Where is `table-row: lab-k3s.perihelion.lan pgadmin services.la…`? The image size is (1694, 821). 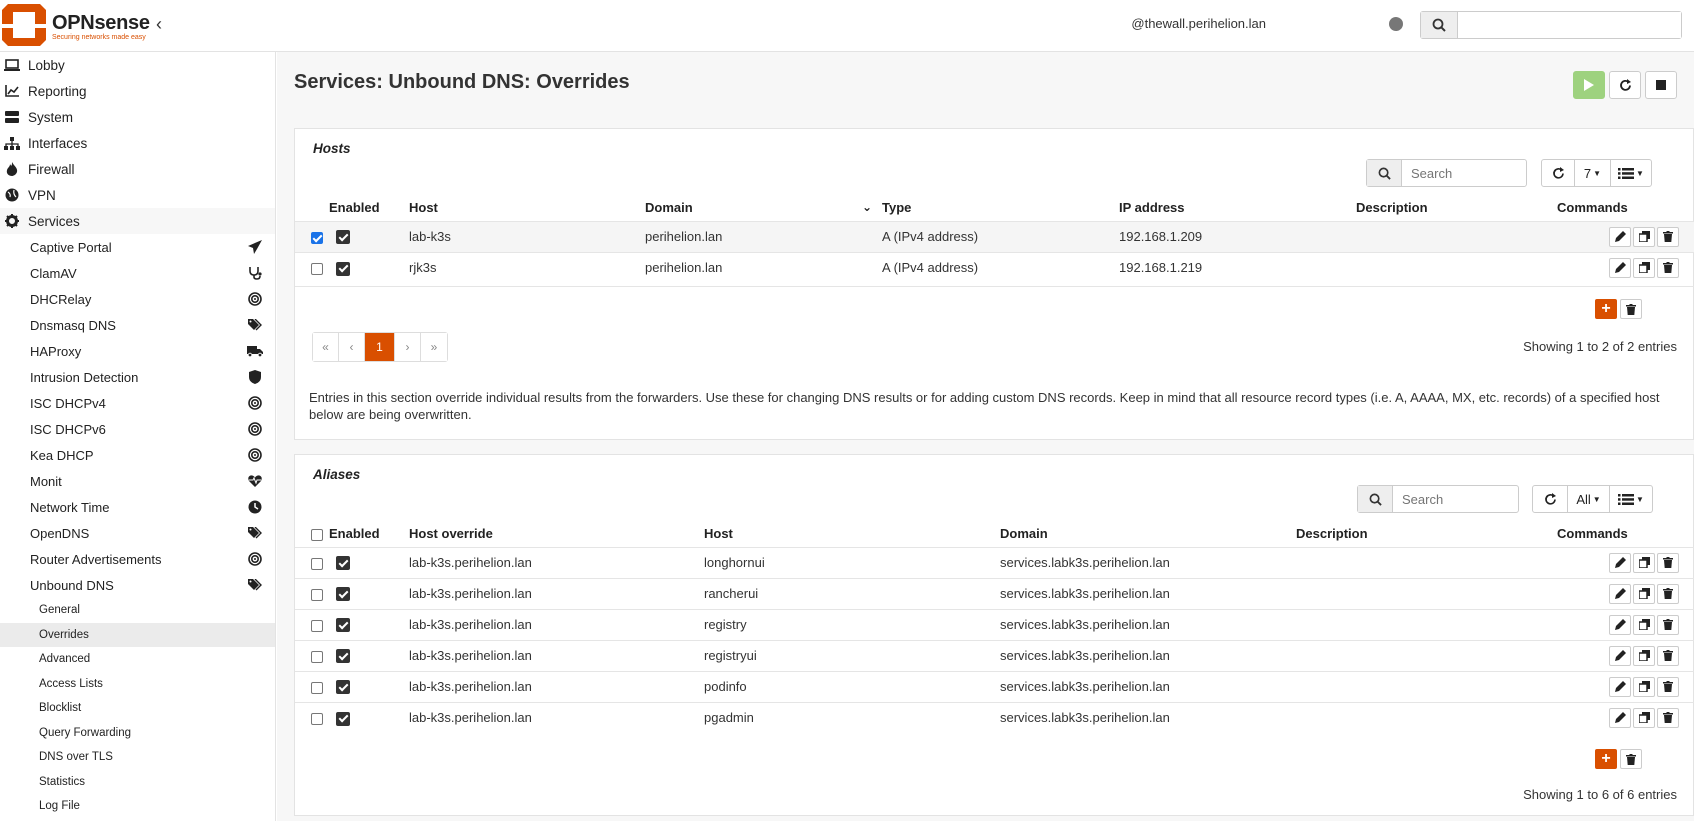 table-row: lab-k3s.perihelion.lan pgadmin services.la… is located at coordinates (994, 717).